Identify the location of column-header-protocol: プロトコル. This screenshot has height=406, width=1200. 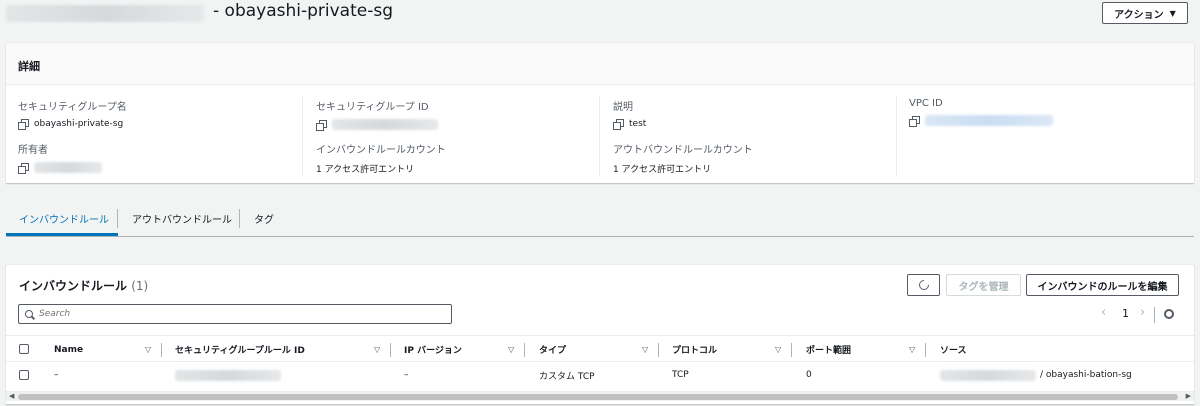
(694, 349).